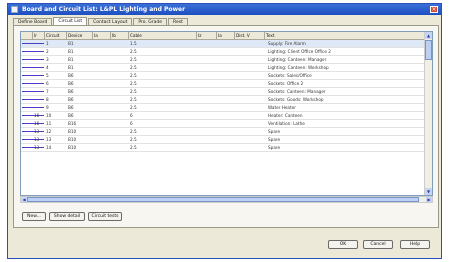  Describe the element at coordinates (56, 43) in the screenshot. I see `table-cell: 1` at that location.